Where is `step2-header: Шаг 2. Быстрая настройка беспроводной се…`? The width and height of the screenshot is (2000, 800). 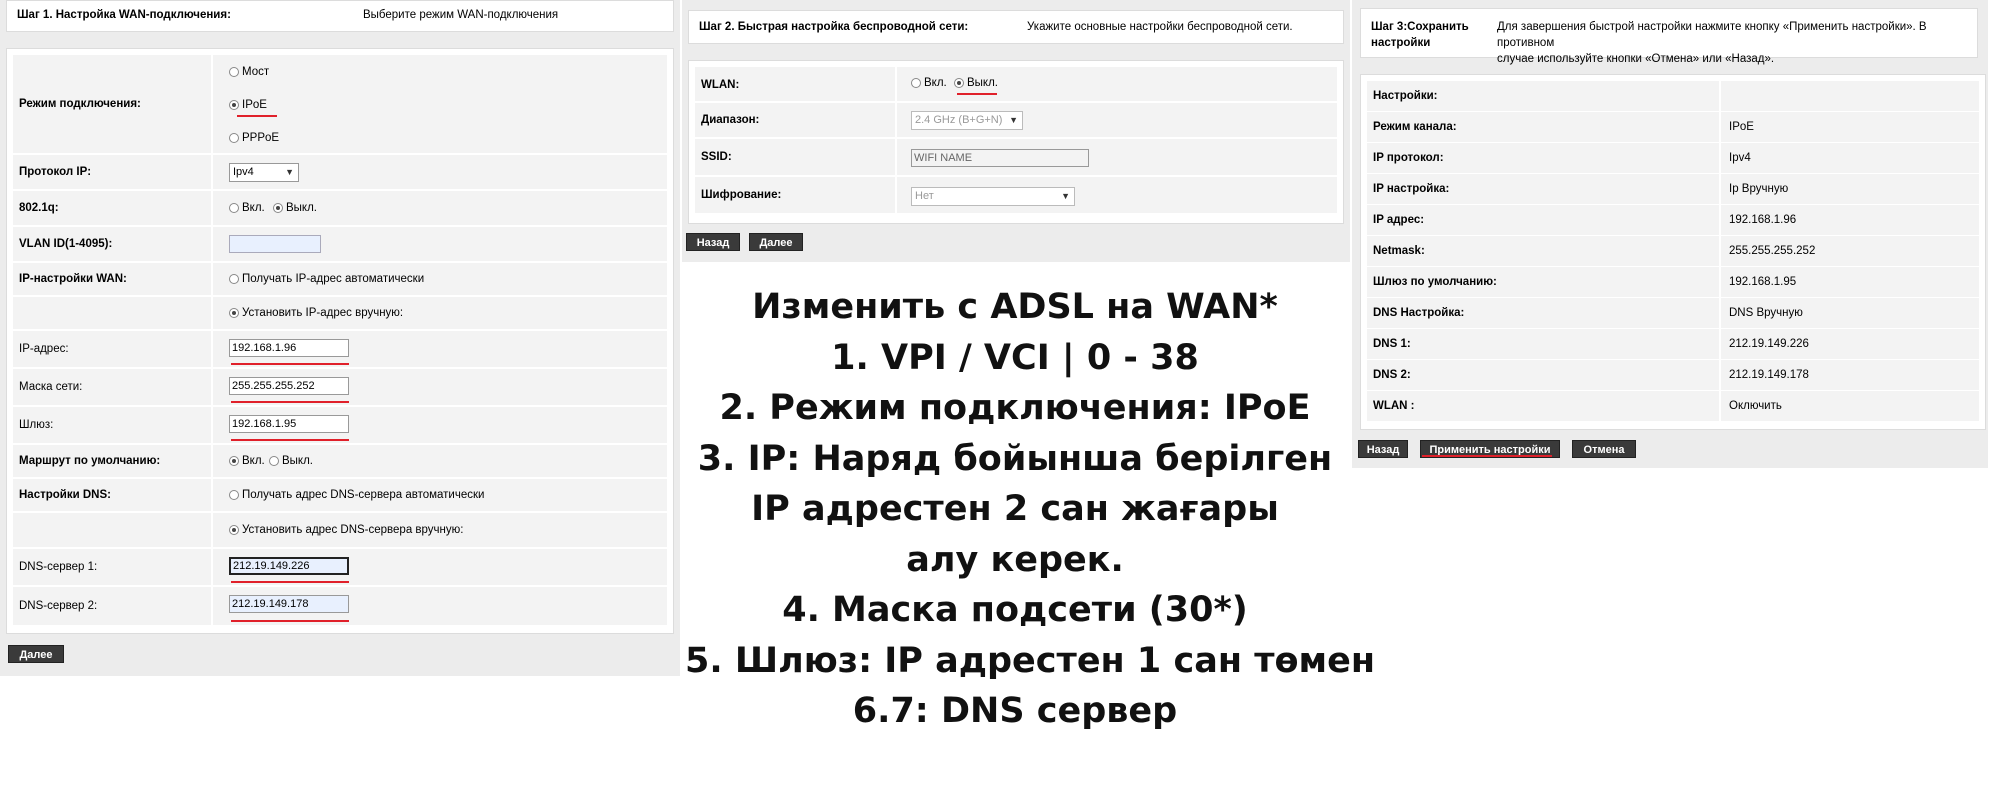 step2-header: Шаг 2. Быстрая настройка беспроводной се… is located at coordinates (1016, 27).